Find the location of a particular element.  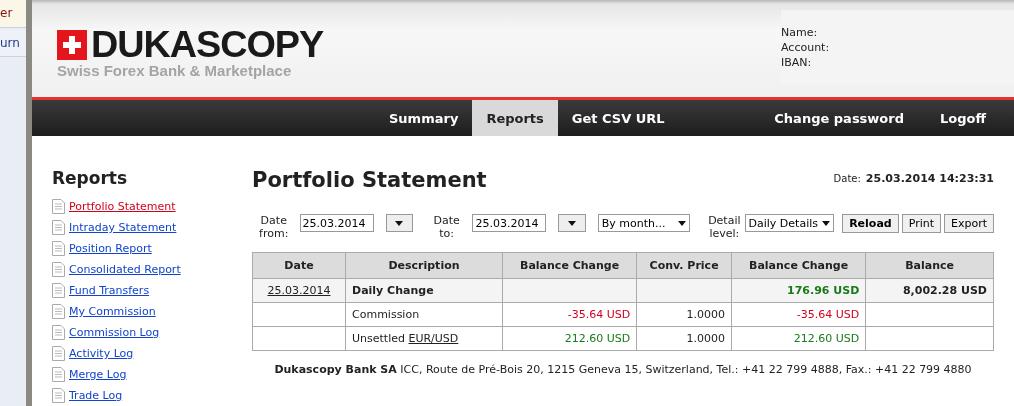

logo-tagline: Swiss Forex Bank & Marketplace is located at coordinates (175, 70).